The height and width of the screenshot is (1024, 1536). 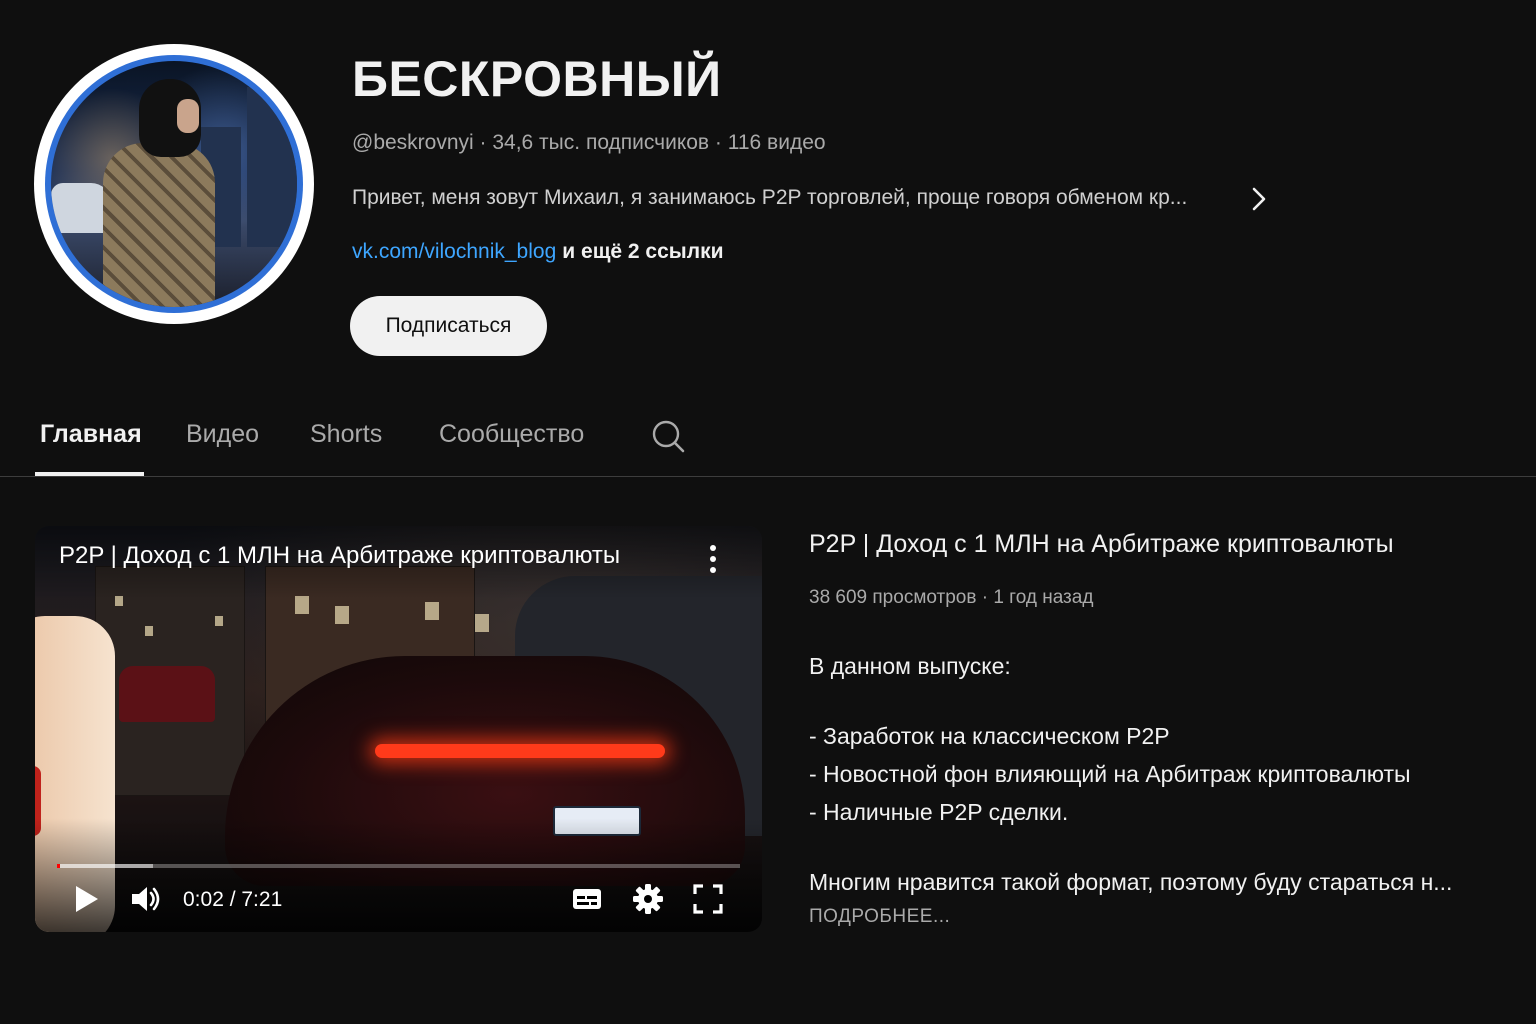 I want to click on play-icon, so click(x=86, y=899).